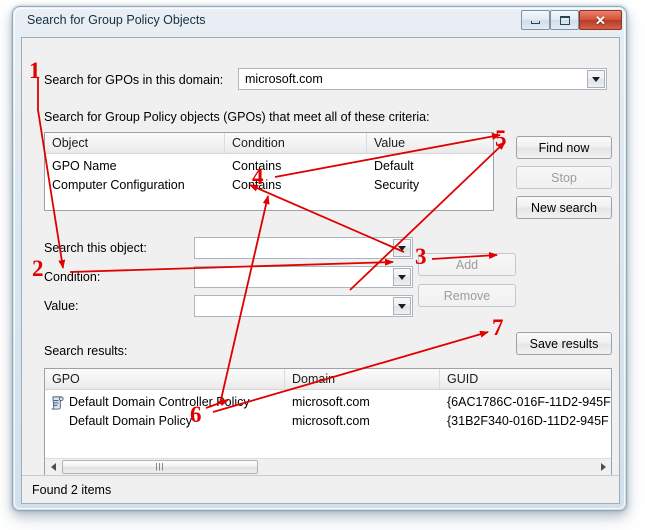 The height and width of the screenshot is (530, 645). What do you see at coordinates (38, 268) in the screenshot?
I see `annotation-marker-2: 2` at bounding box center [38, 268].